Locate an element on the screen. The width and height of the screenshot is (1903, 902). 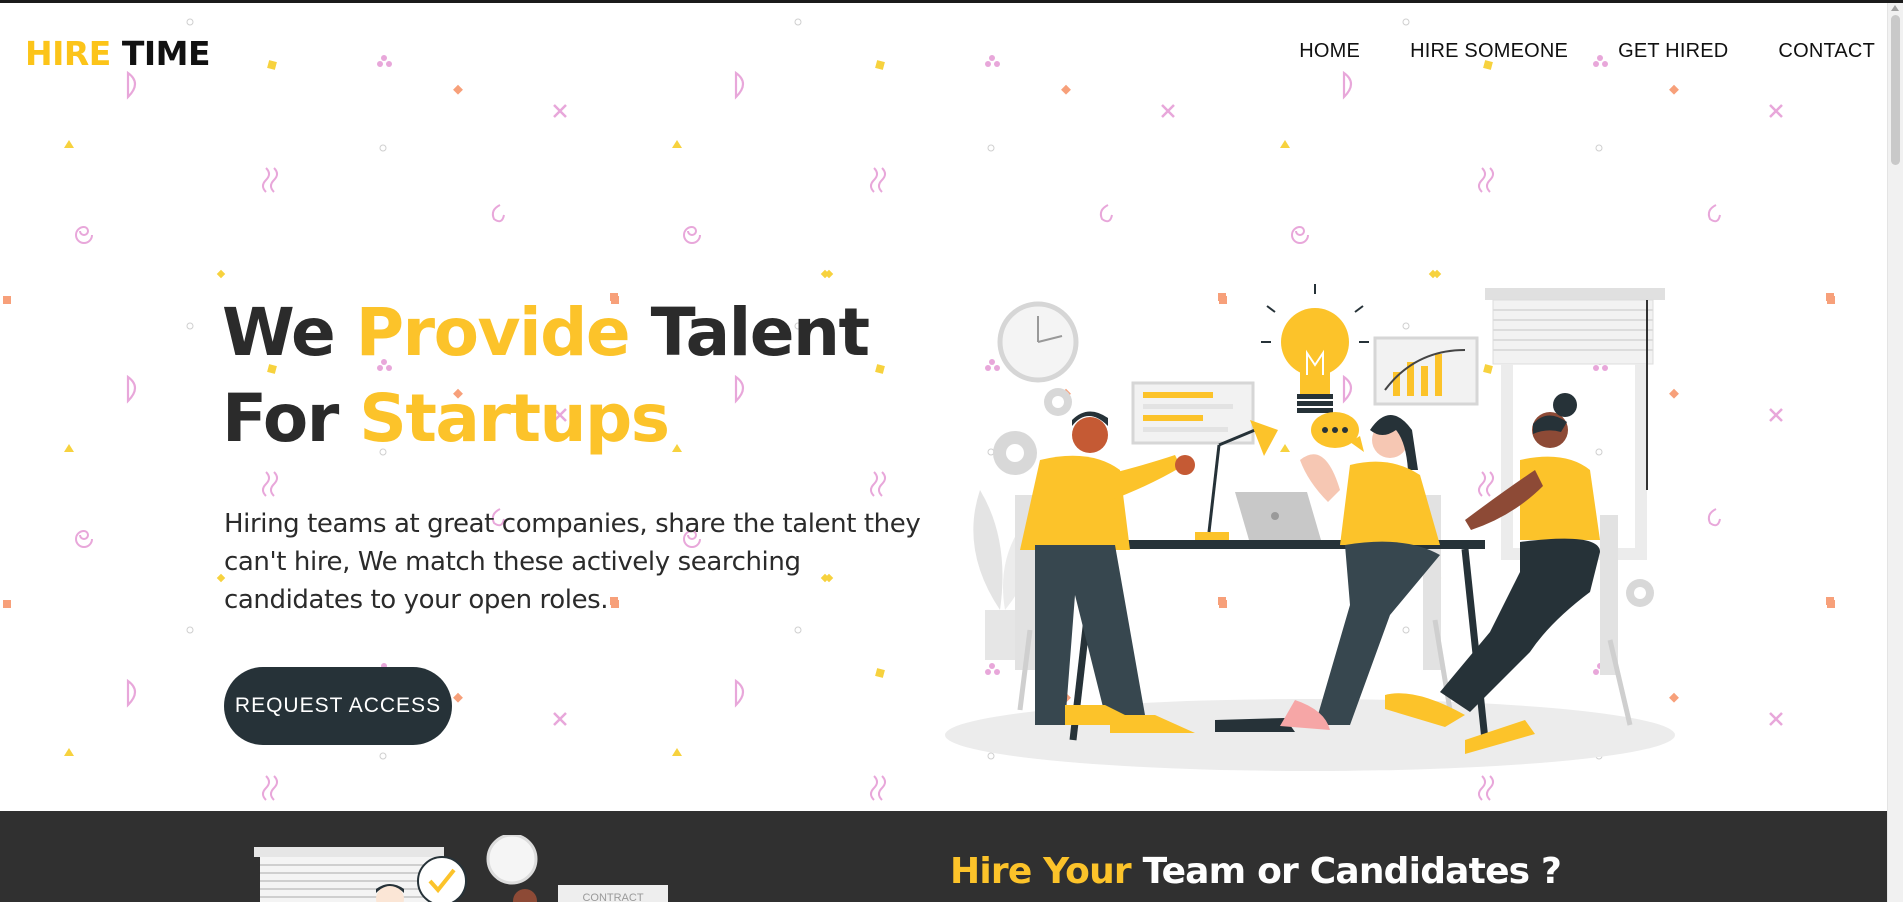
hire-section-title: Hire Your Team or Candidates ? is located at coordinates (1256, 871).